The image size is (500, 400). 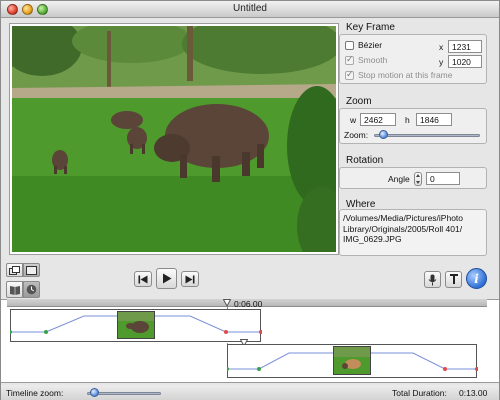 I want to click on x-label: x, so click(x=441, y=47).